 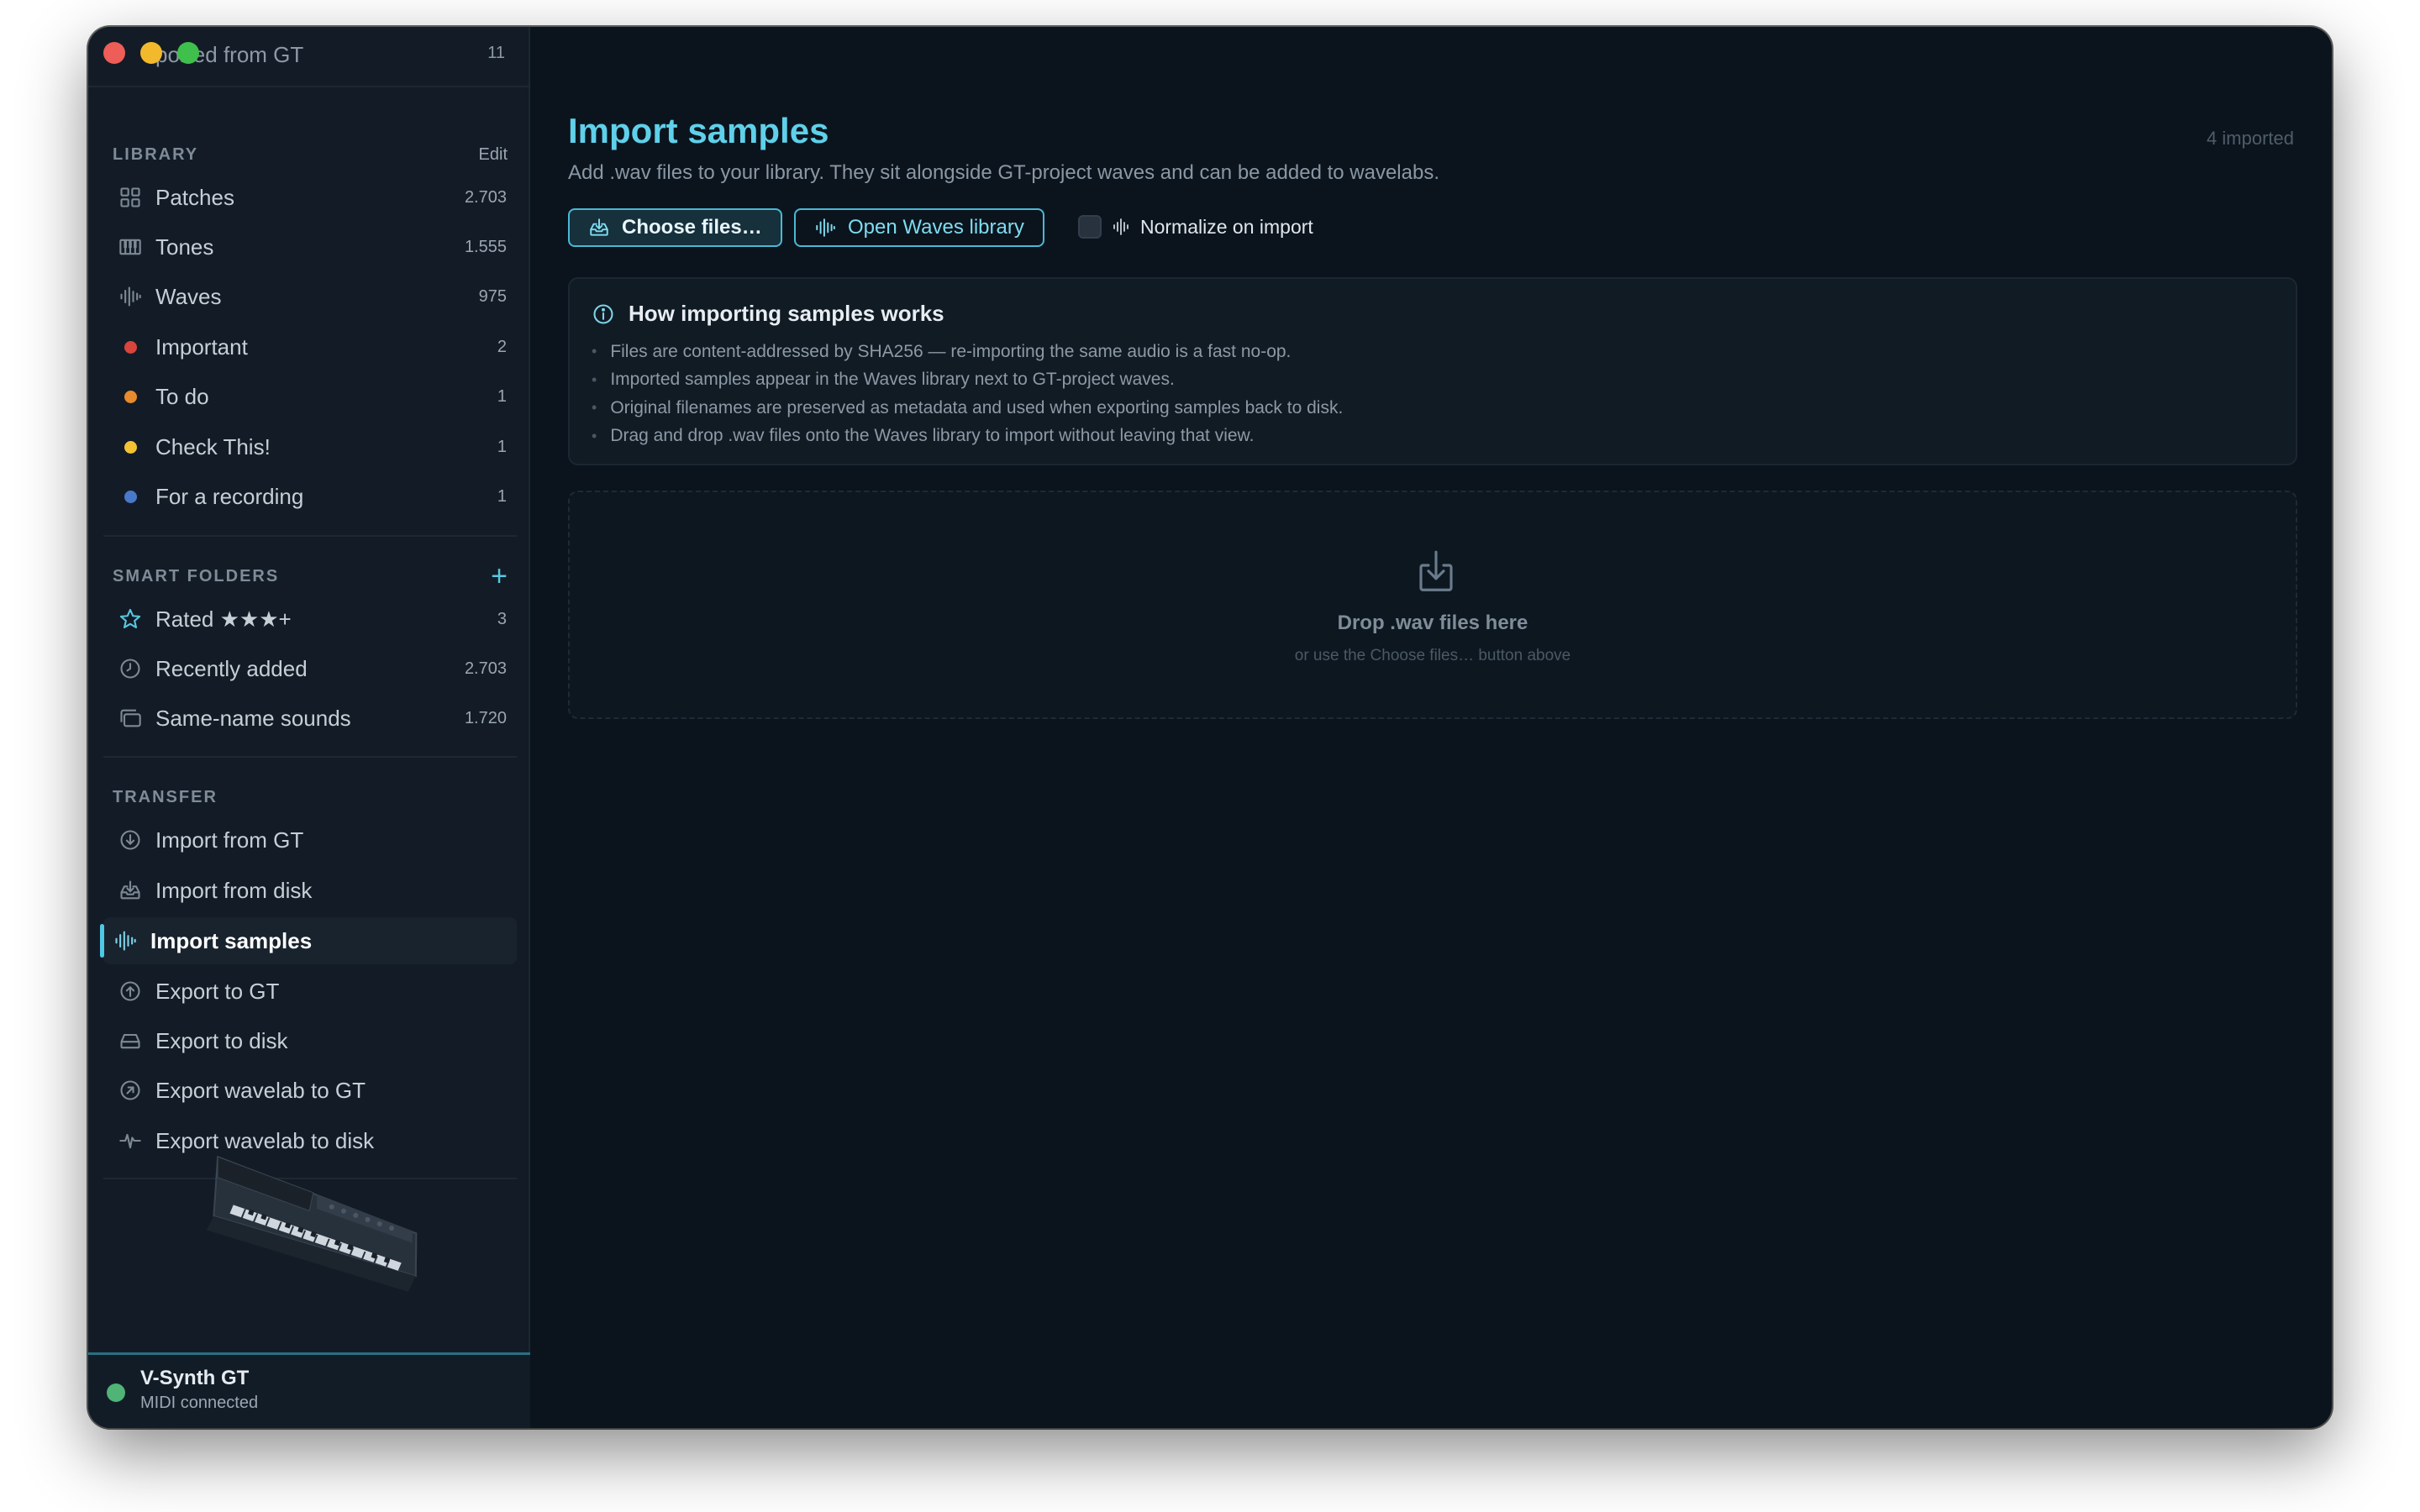 What do you see at coordinates (310, 496) in the screenshot?
I see `sidebar-item-for-a-recording: For a recording 1` at bounding box center [310, 496].